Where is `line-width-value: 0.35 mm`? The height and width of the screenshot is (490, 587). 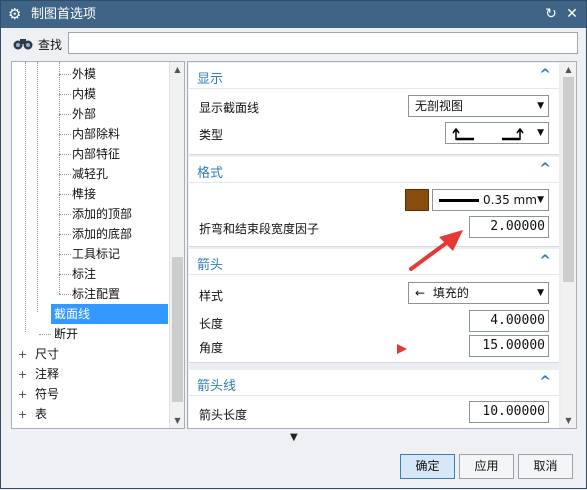 line-width-value: 0.35 mm is located at coordinates (510, 200).